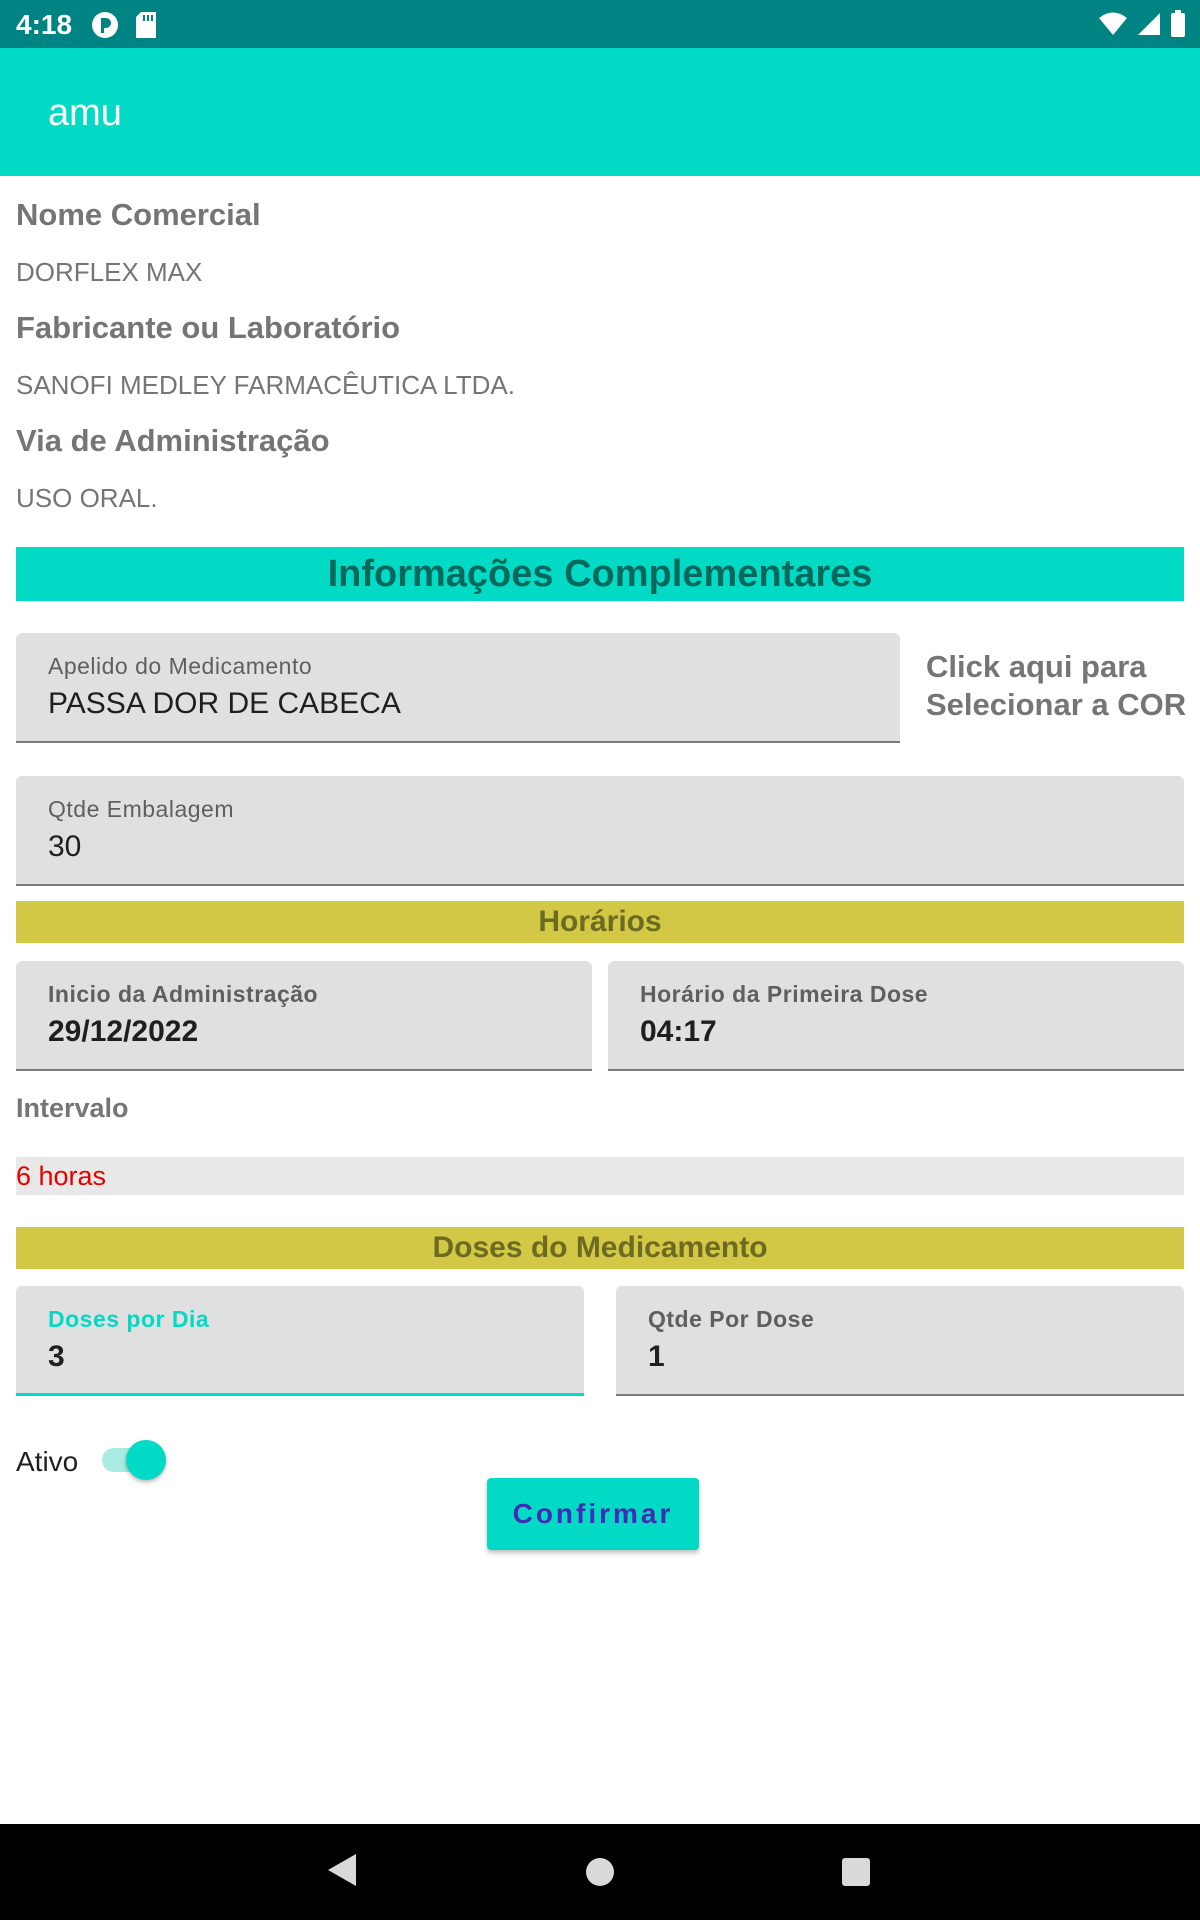 The height and width of the screenshot is (1920, 1200). Describe the element at coordinates (600, 24) in the screenshot. I see `status-bar: 4:18` at that location.